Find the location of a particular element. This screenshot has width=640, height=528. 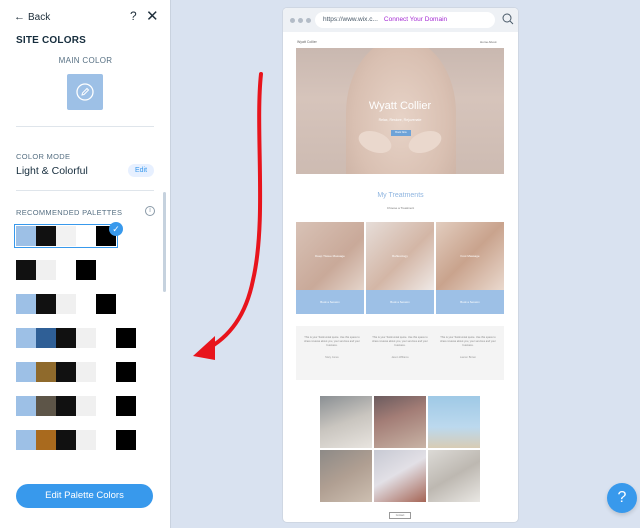

divider is located at coordinates (85, 126).